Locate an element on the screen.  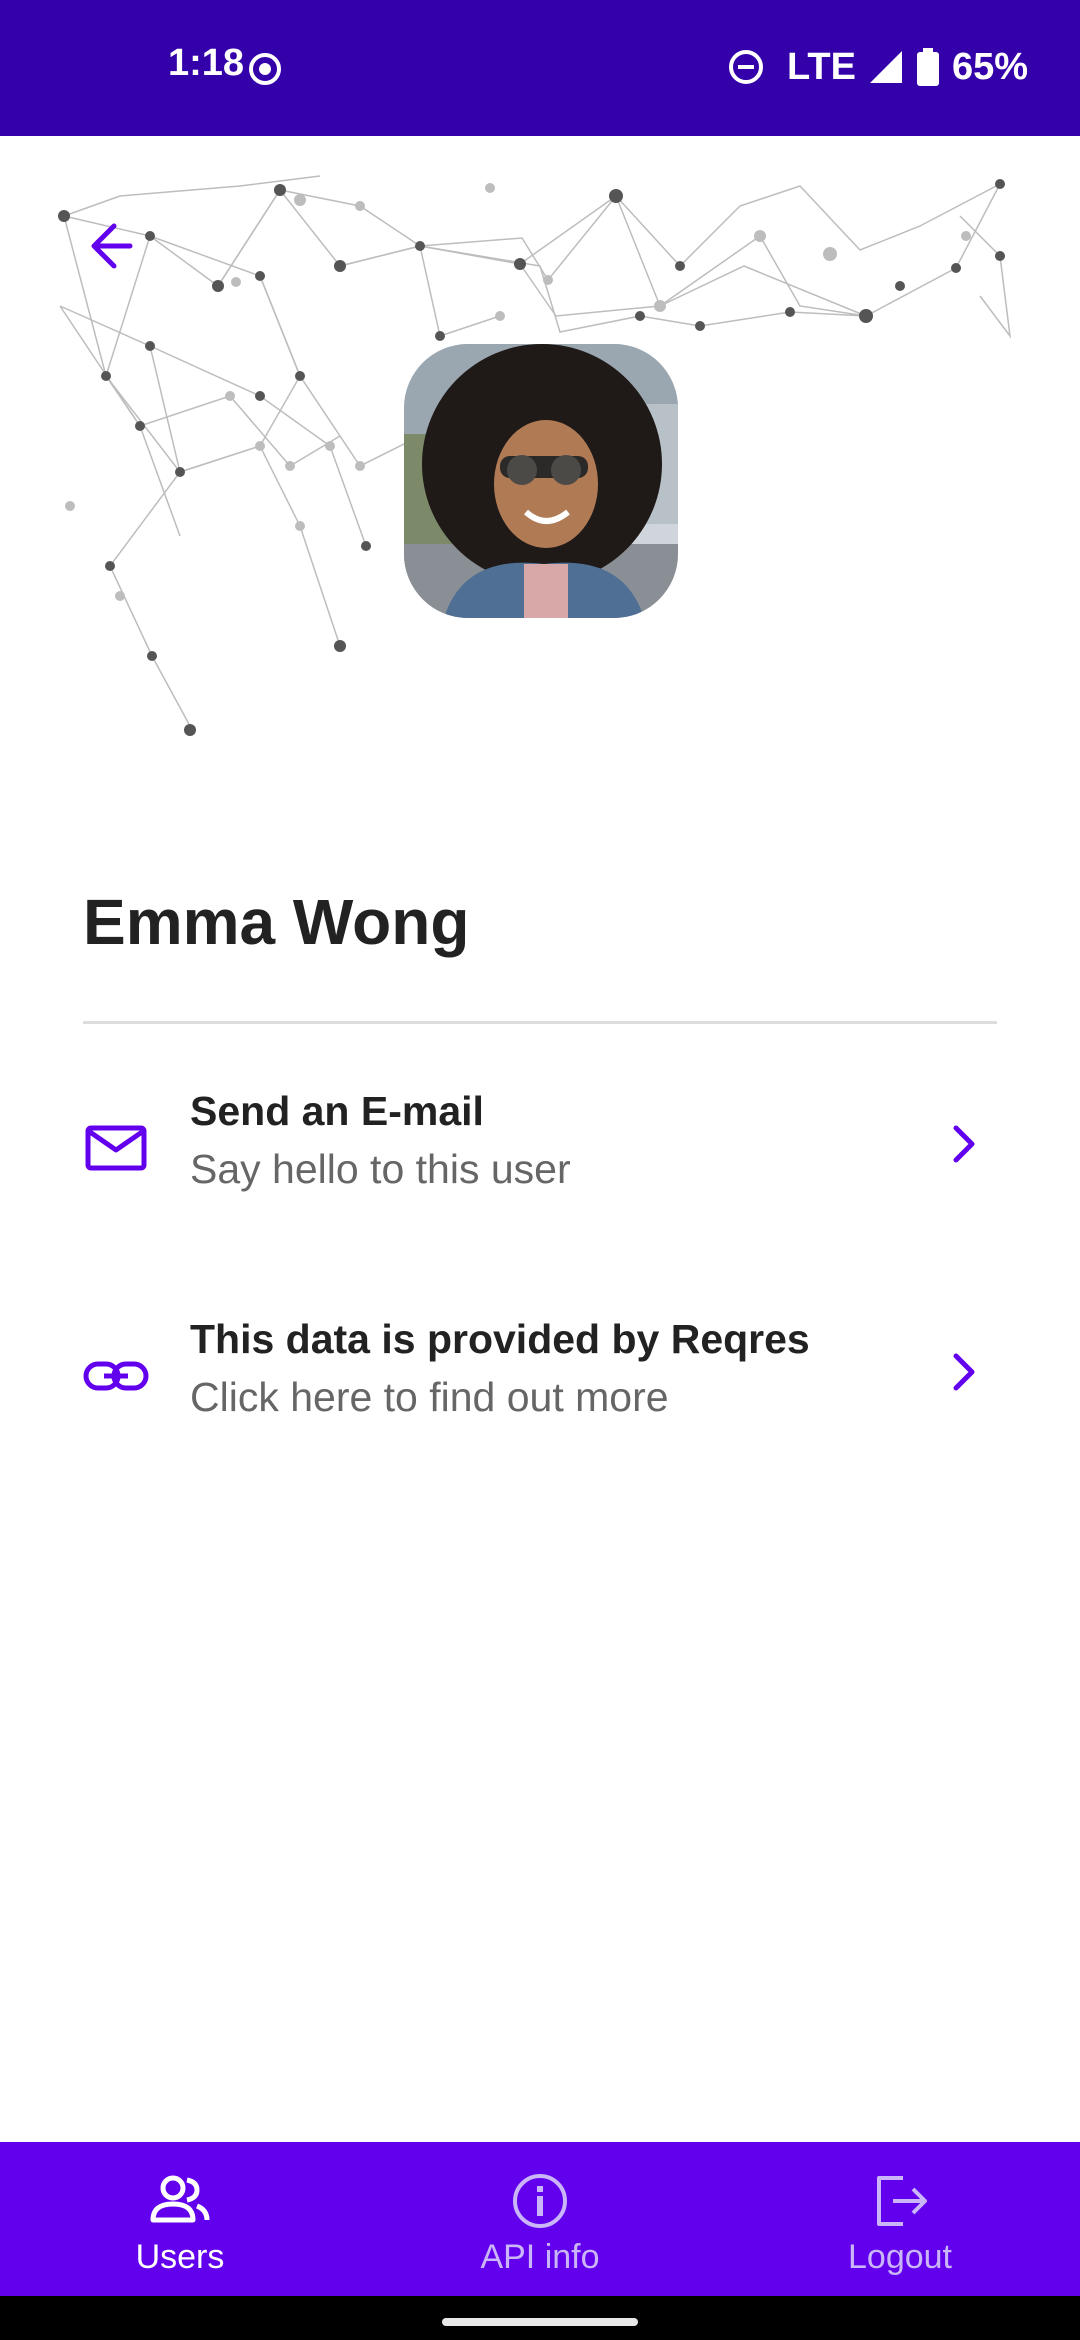
nav-item-api-info: API info is located at coordinates (540, 2219).